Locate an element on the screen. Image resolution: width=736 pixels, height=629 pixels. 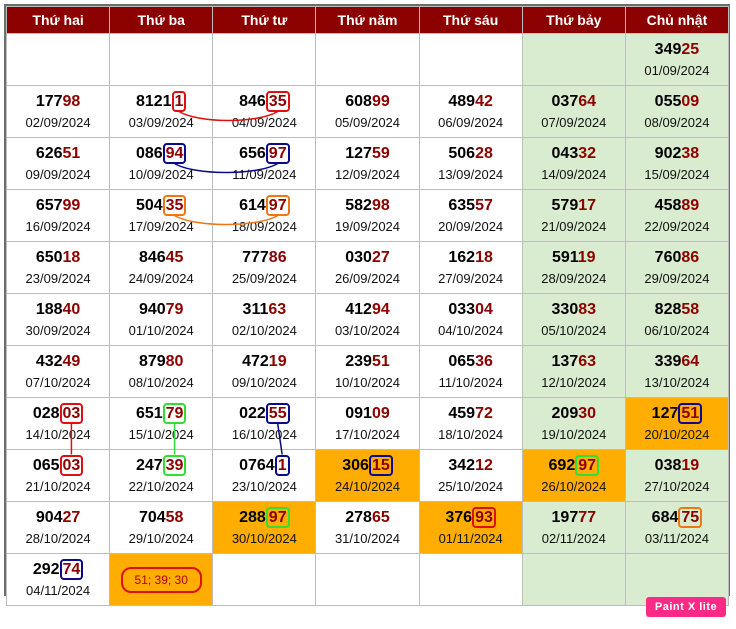
lottery-number: 65018 is located at coordinates (58, 258).